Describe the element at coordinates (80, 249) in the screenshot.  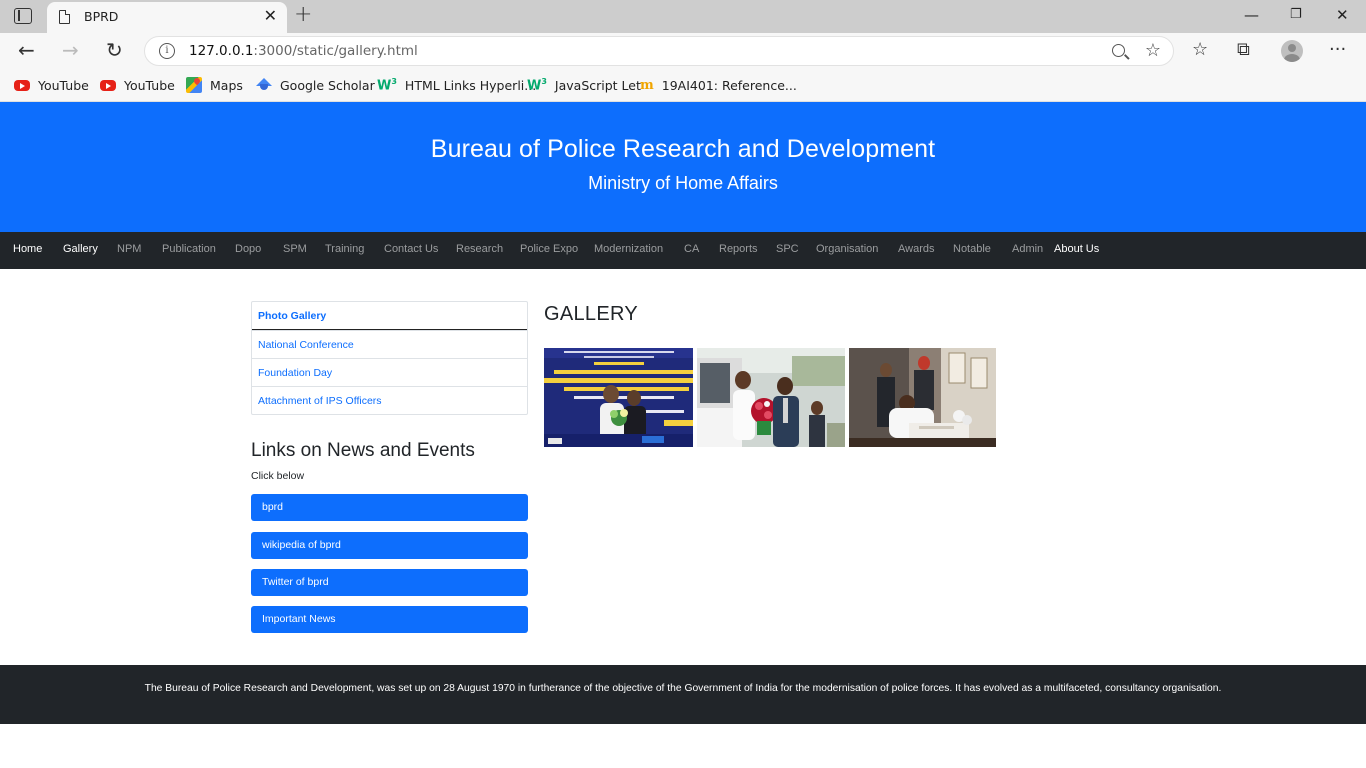
I see `nav-gallery: Gallery` at that location.